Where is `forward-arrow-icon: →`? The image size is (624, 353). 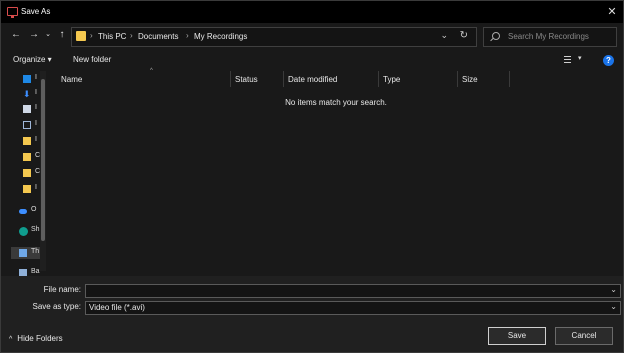
forward-arrow-icon: → is located at coordinates (34, 35).